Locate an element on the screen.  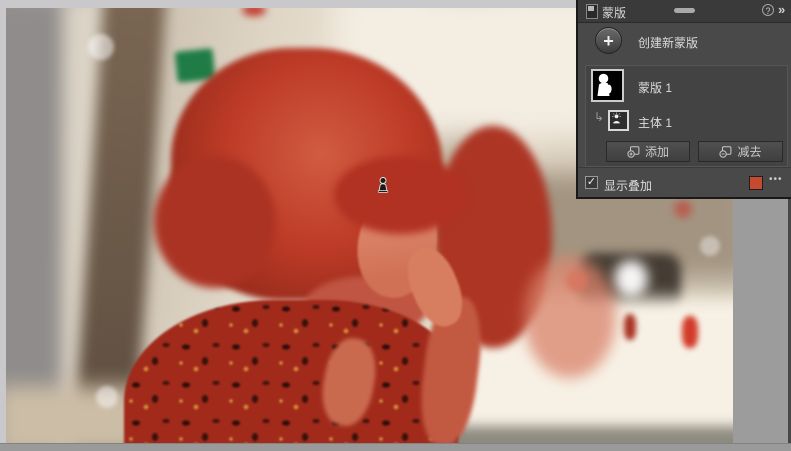
subtract-button-label: 减去 is located at coordinates (749, 152).